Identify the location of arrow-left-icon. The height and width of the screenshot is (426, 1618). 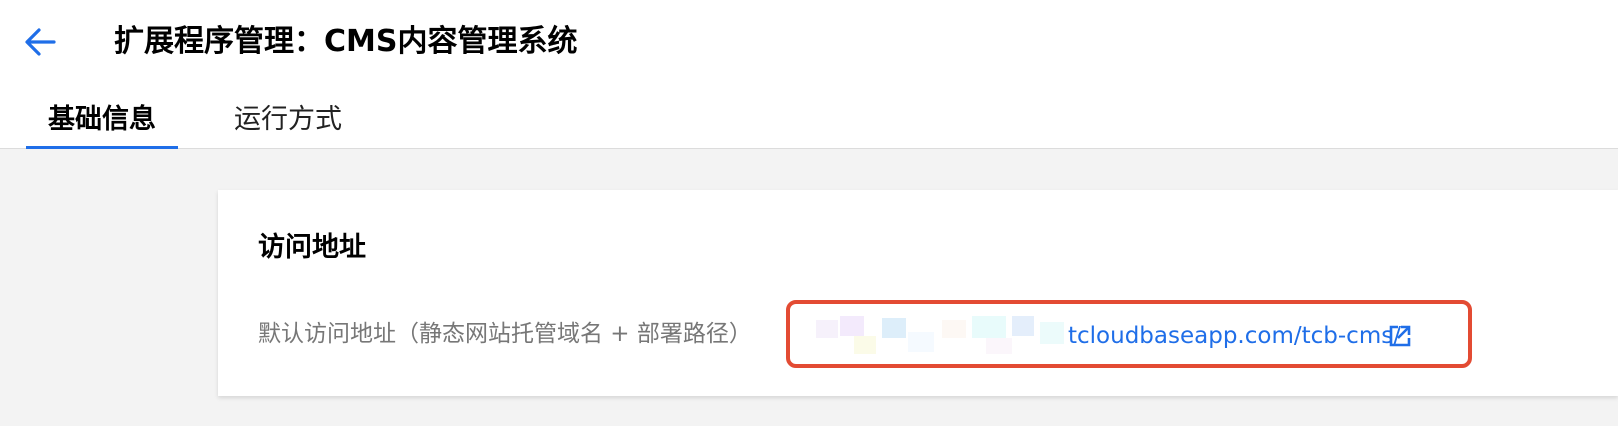
(40, 42).